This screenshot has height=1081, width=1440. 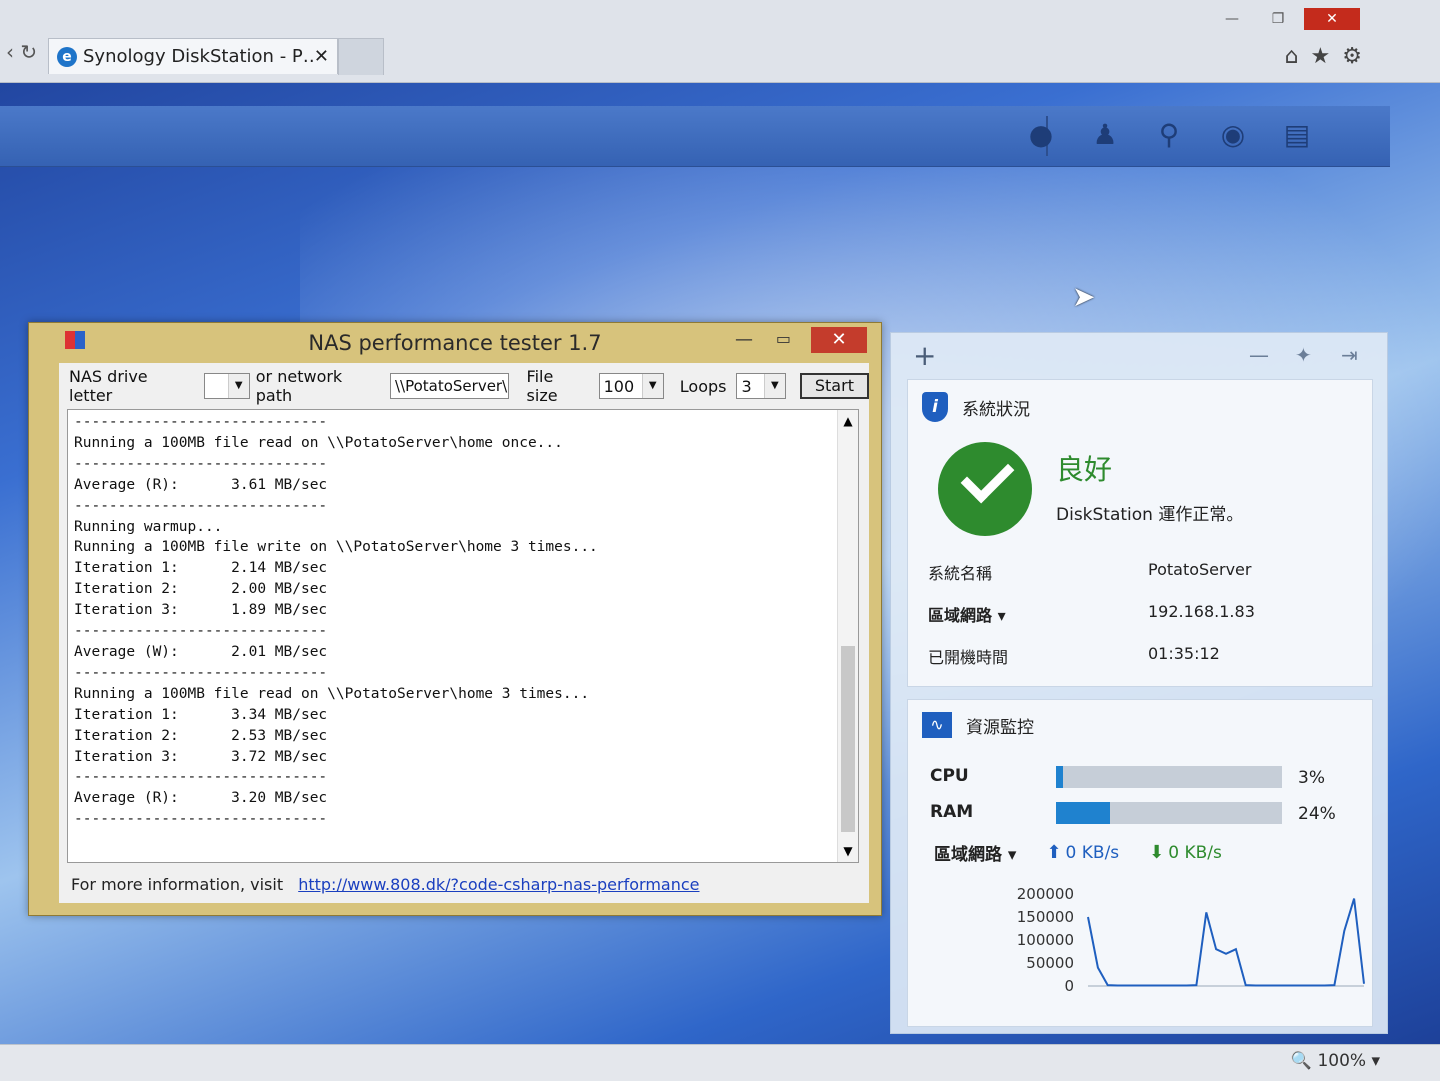 What do you see at coordinates (935, 407) in the screenshot?
I see `shield-info-icon: i` at bounding box center [935, 407].